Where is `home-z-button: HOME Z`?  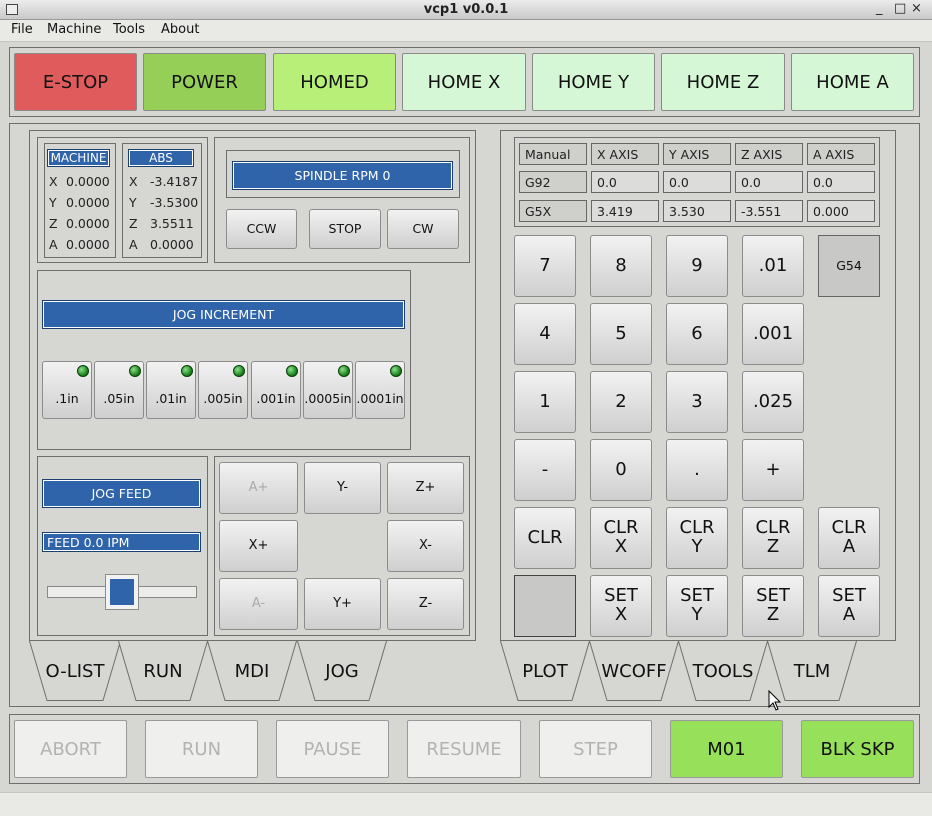
home-z-button: HOME Z is located at coordinates (723, 82).